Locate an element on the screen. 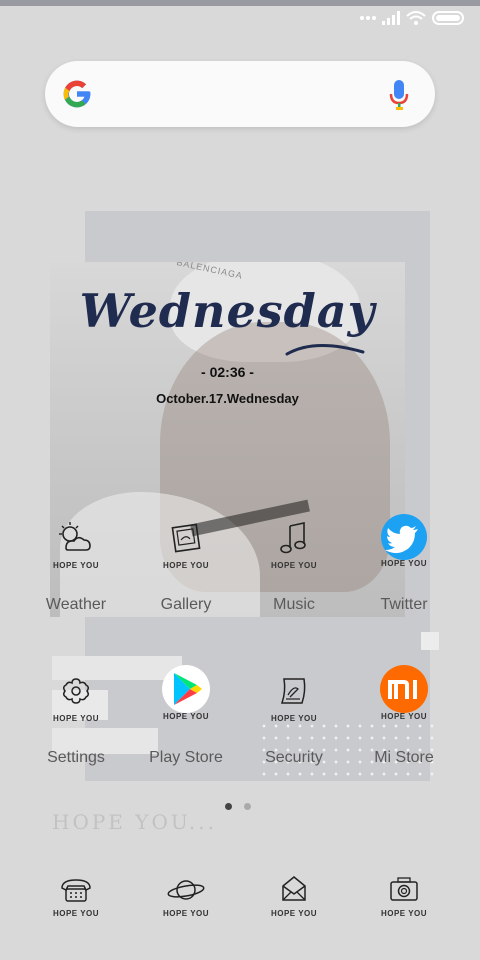  music-note-icon is located at coordinates (293, 538).